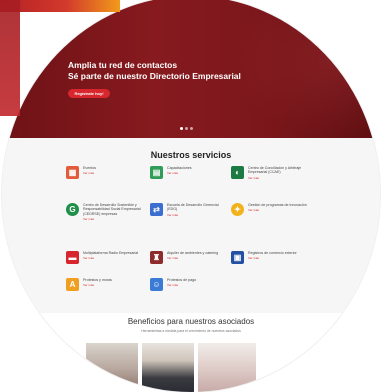 The image size is (382, 392). I want to click on radio-icon: ▬, so click(72, 257).